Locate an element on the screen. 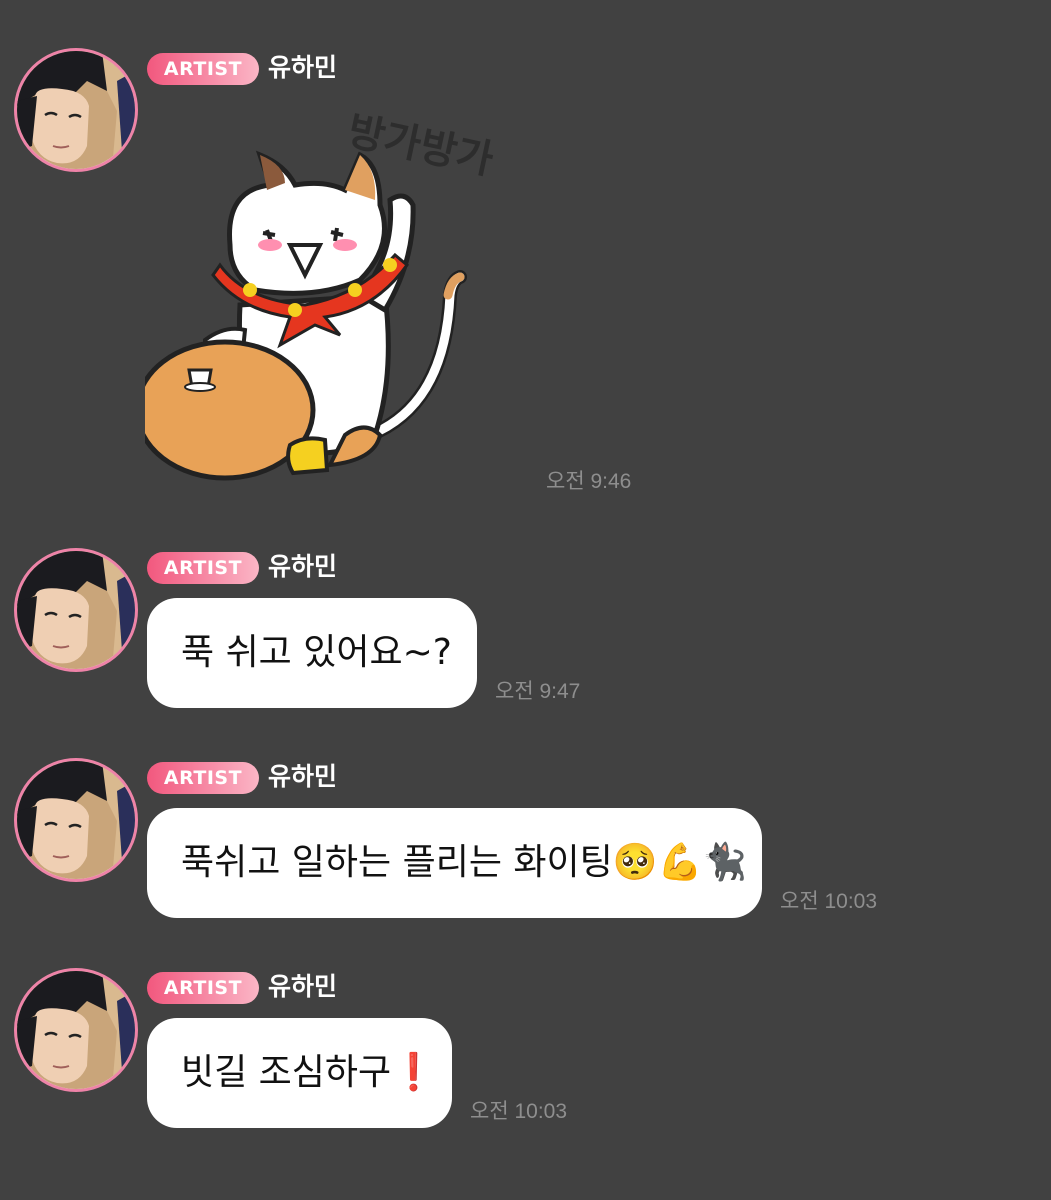 This screenshot has width=1051, height=1200. sticker-image: 방가방가 is located at coordinates (329, 290).